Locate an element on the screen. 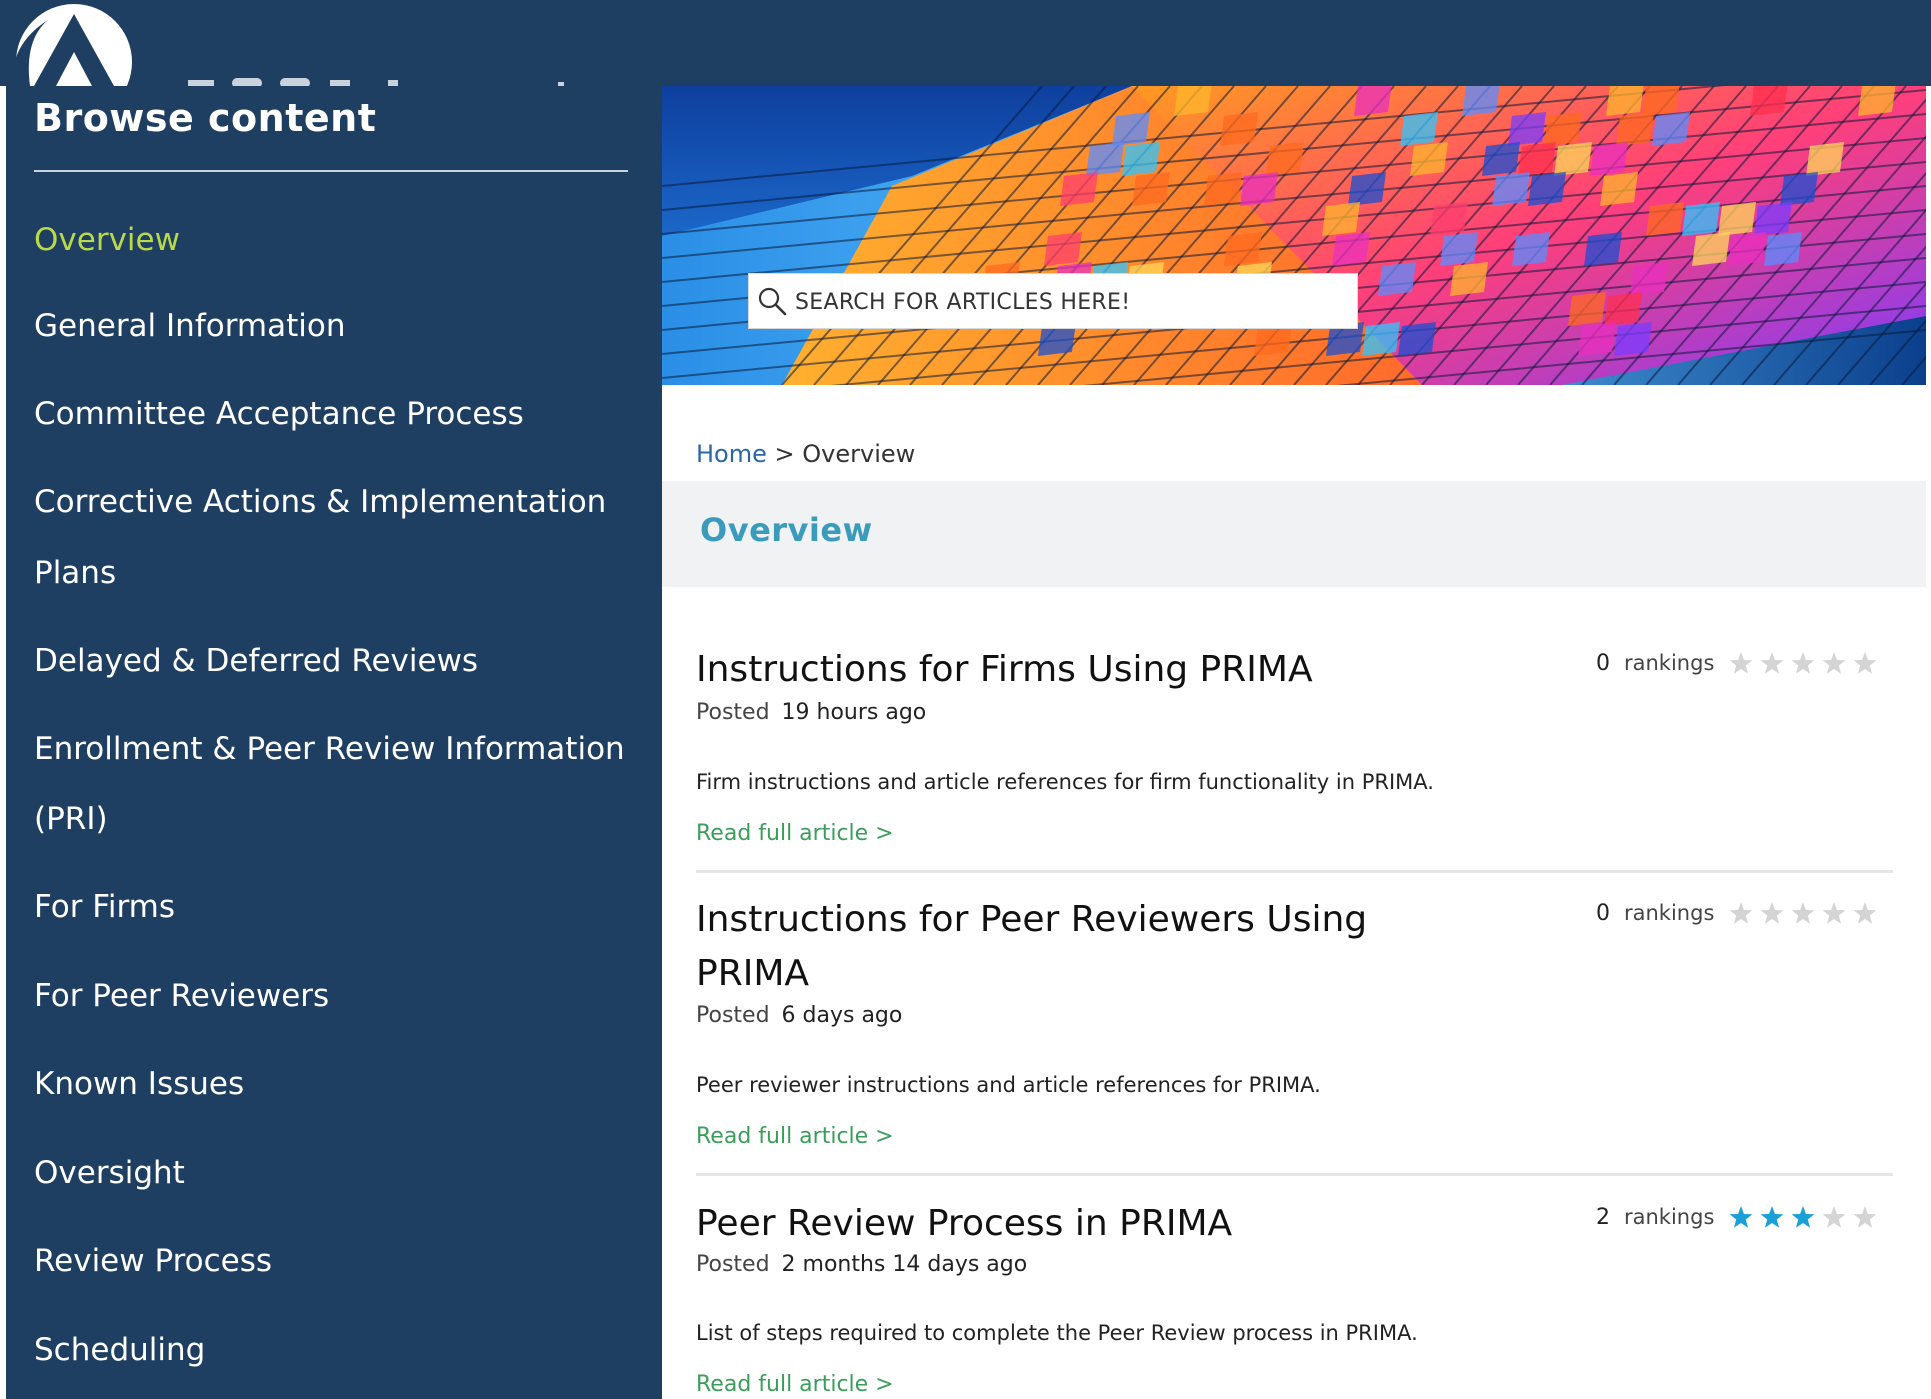  page-title: Overview is located at coordinates (786, 530).